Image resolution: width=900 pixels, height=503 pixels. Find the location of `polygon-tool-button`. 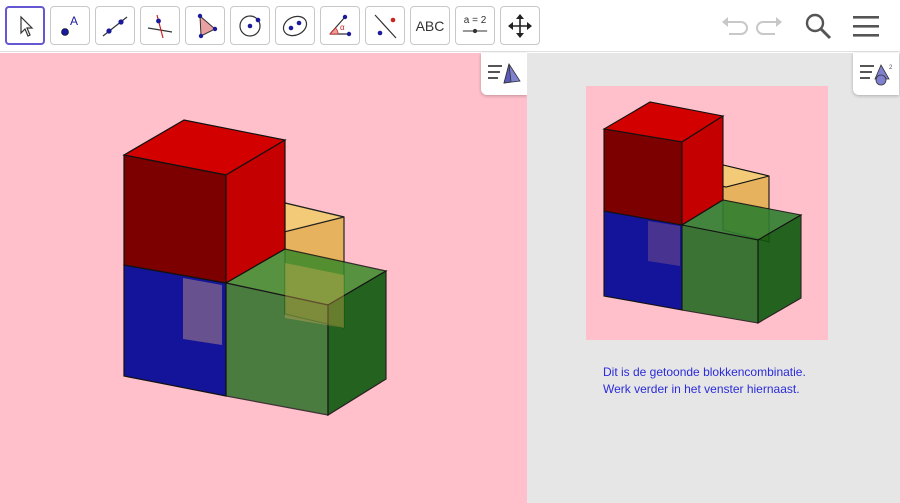

polygon-tool-button is located at coordinates (205, 25).